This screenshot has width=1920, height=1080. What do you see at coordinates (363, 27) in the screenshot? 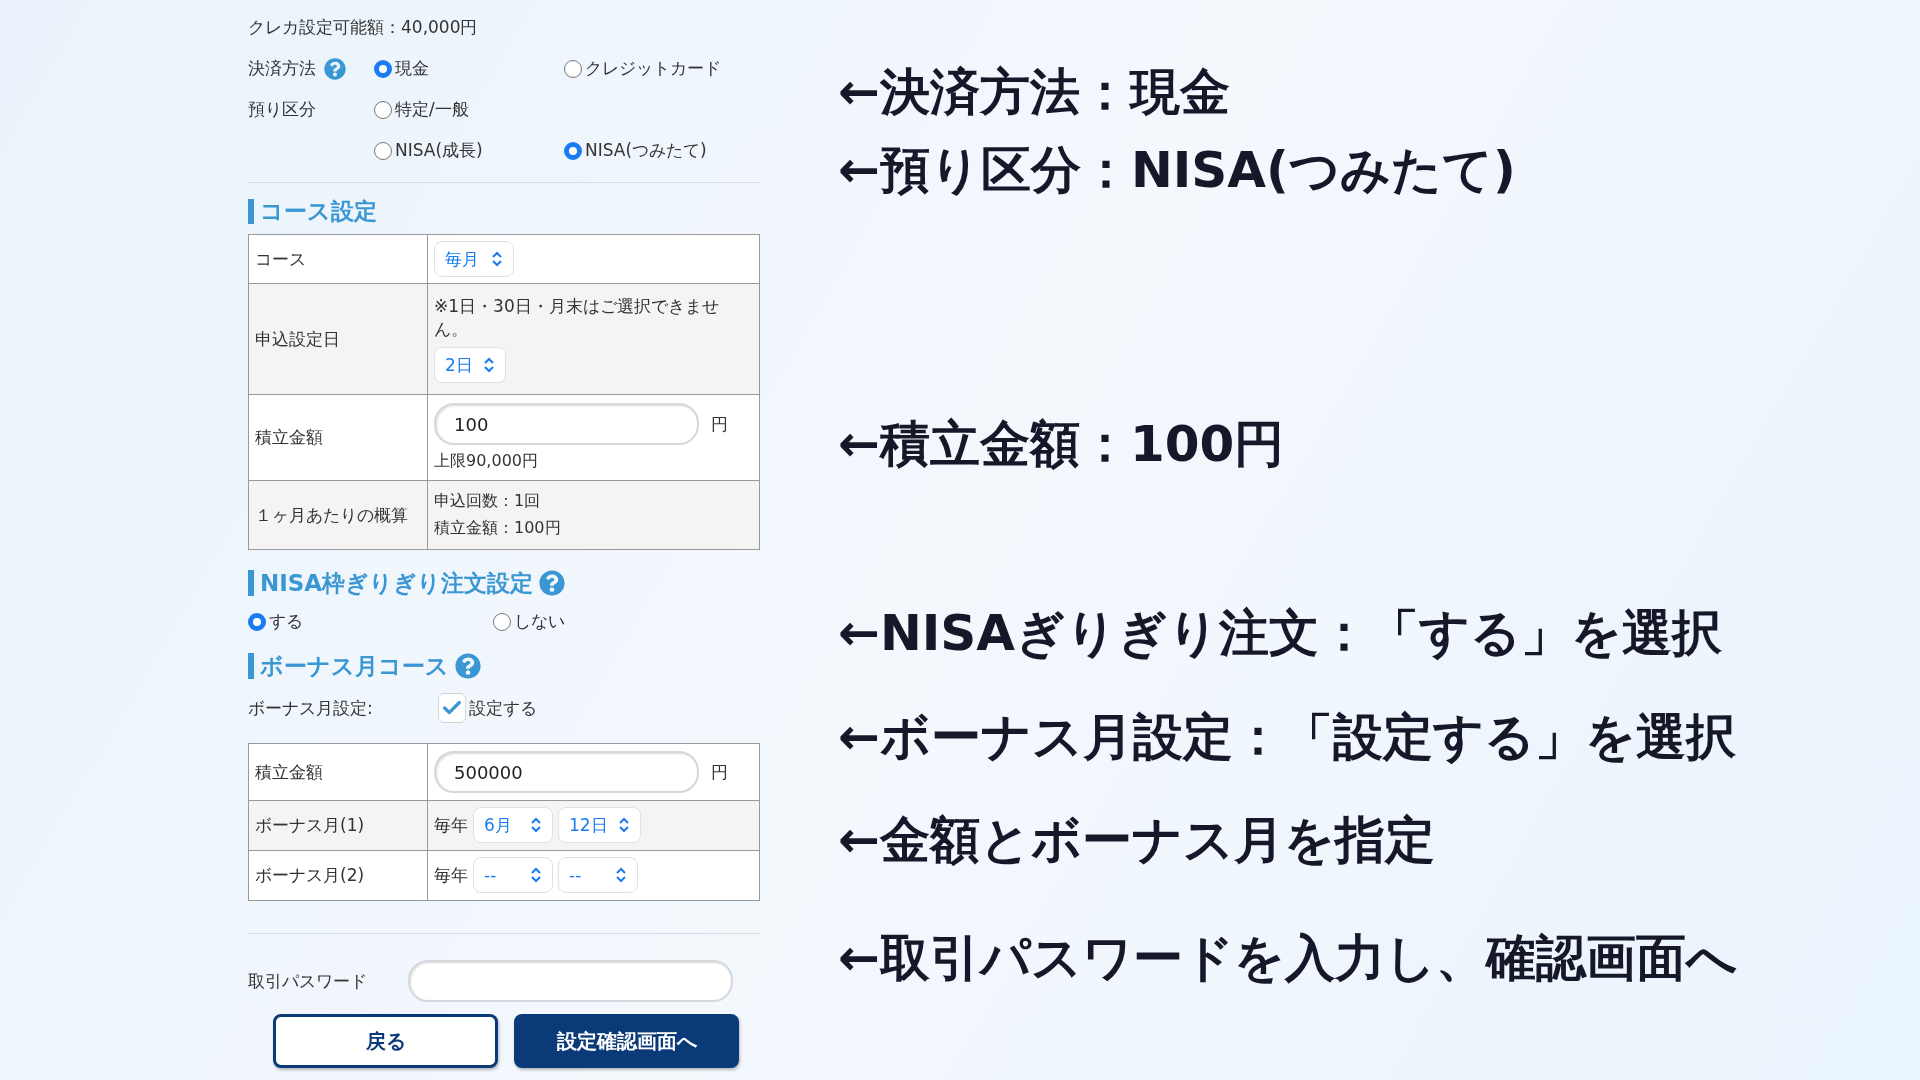
I see `credit-limit-text: クレカ設定可能額：40,000円` at bounding box center [363, 27].